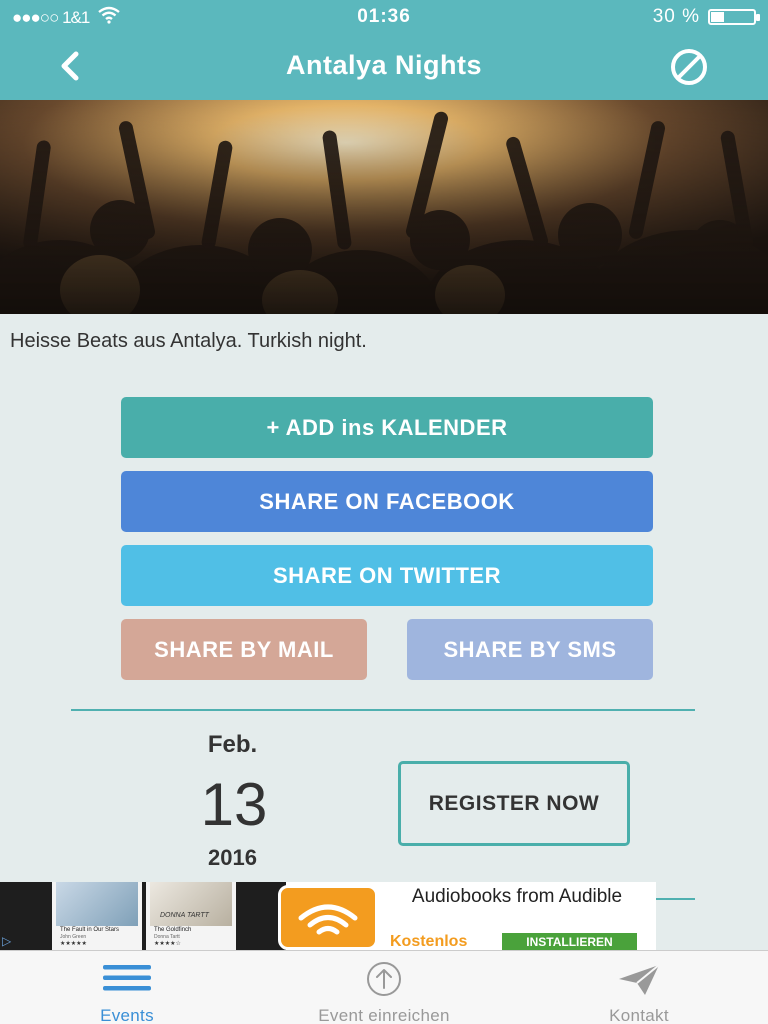 The height and width of the screenshot is (1024, 768). Describe the element at coordinates (97, 904) in the screenshot. I see `book-cover-image` at that location.